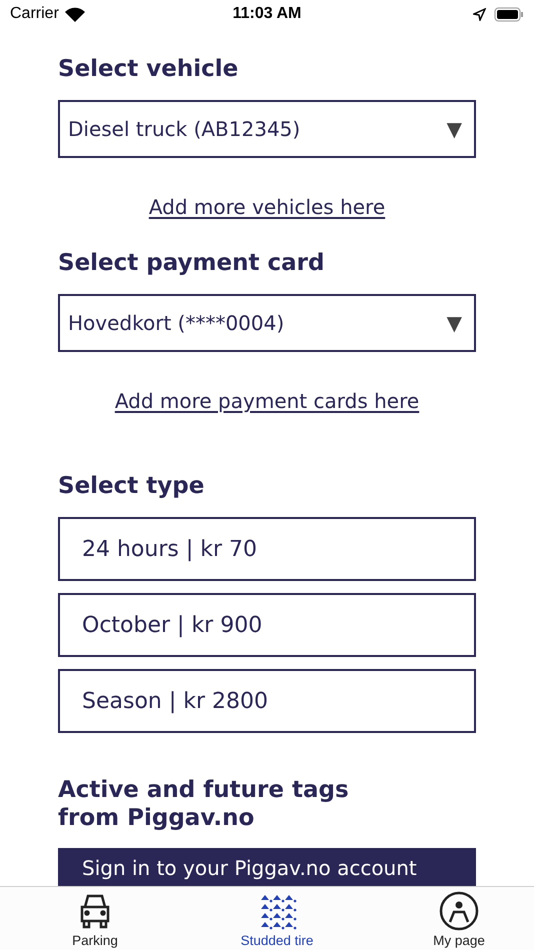 The width and height of the screenshot is (534, 950). What do you see at coordinates (267, 625) in the screenshot?
I see `type-option: October | kr 900` at bounding box center [267, 625].